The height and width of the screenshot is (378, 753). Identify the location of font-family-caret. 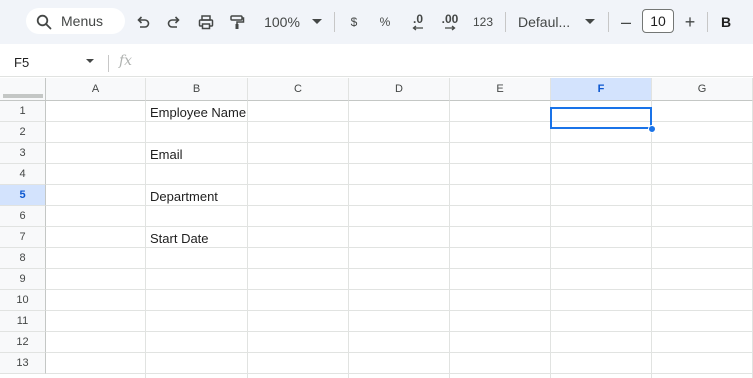
(590, 22).